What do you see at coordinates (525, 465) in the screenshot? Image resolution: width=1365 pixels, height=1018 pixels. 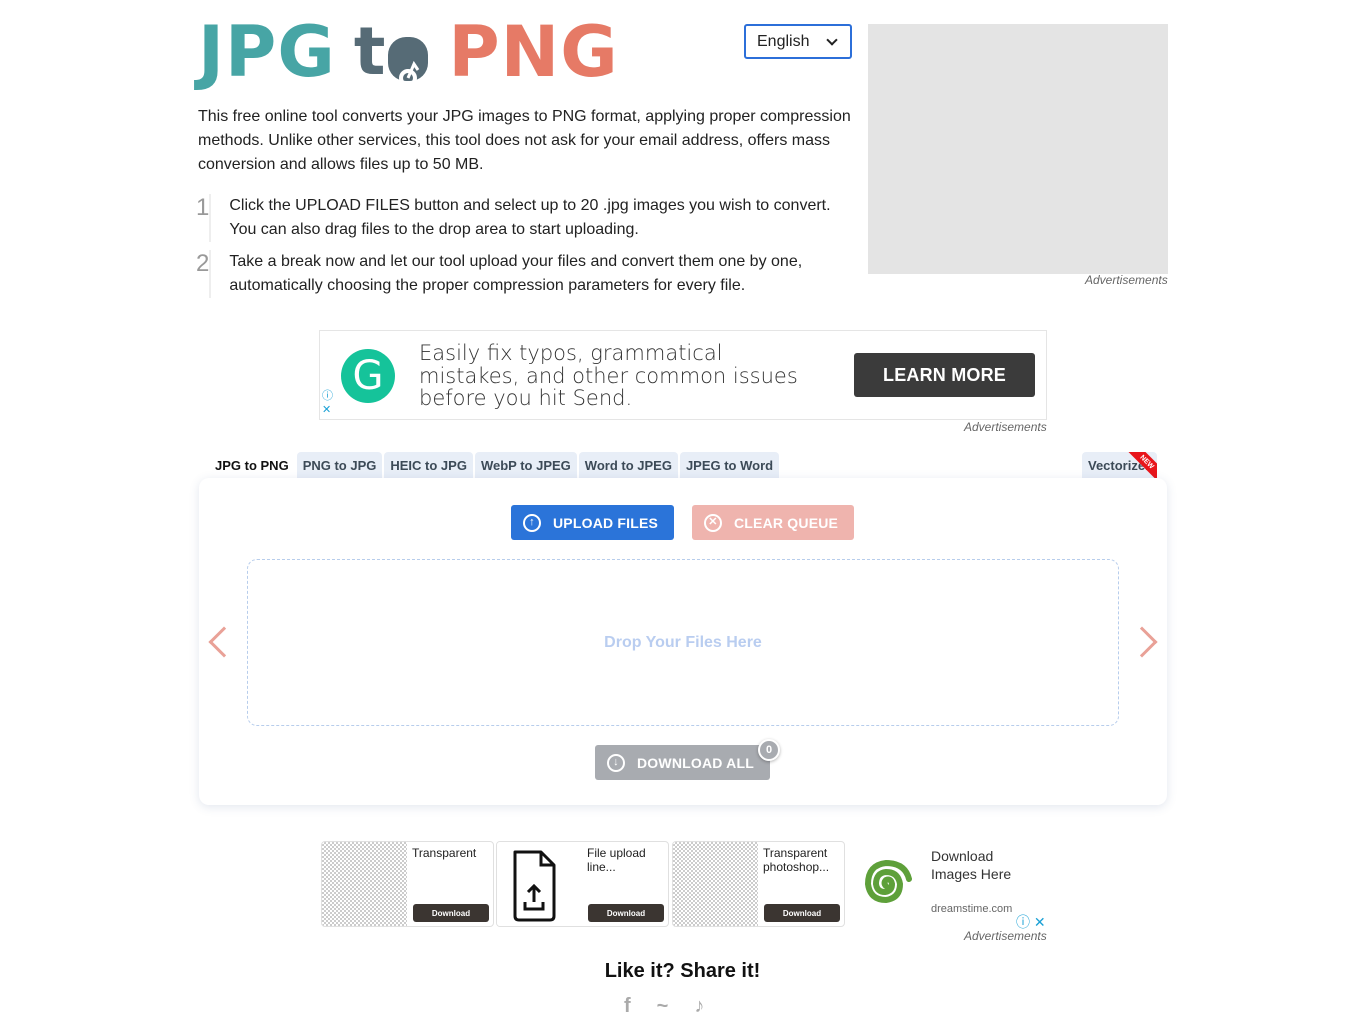 I see `tab-webp-to-jpeg: WebP to JPEG` at bounding box center [525, 465].